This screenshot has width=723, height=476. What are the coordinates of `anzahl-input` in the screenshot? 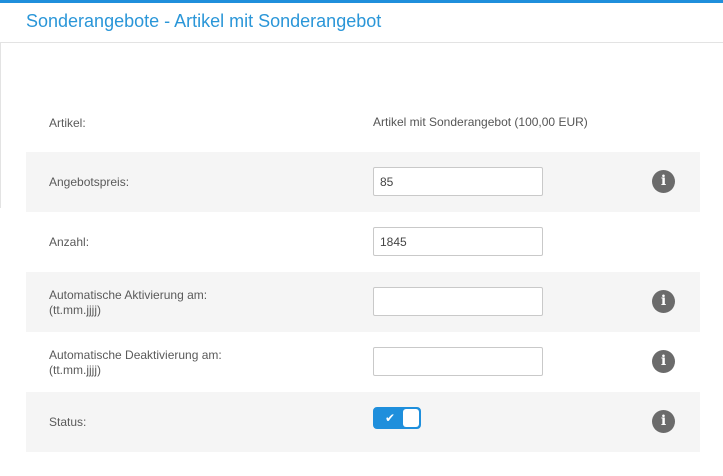 It's located at (458, 241).